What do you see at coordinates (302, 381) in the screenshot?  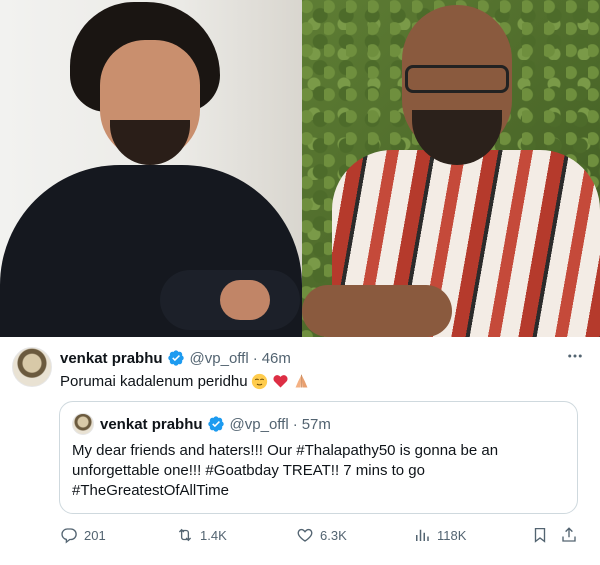 I see `folded-hands-emoji` at bounding box center [302, 381].